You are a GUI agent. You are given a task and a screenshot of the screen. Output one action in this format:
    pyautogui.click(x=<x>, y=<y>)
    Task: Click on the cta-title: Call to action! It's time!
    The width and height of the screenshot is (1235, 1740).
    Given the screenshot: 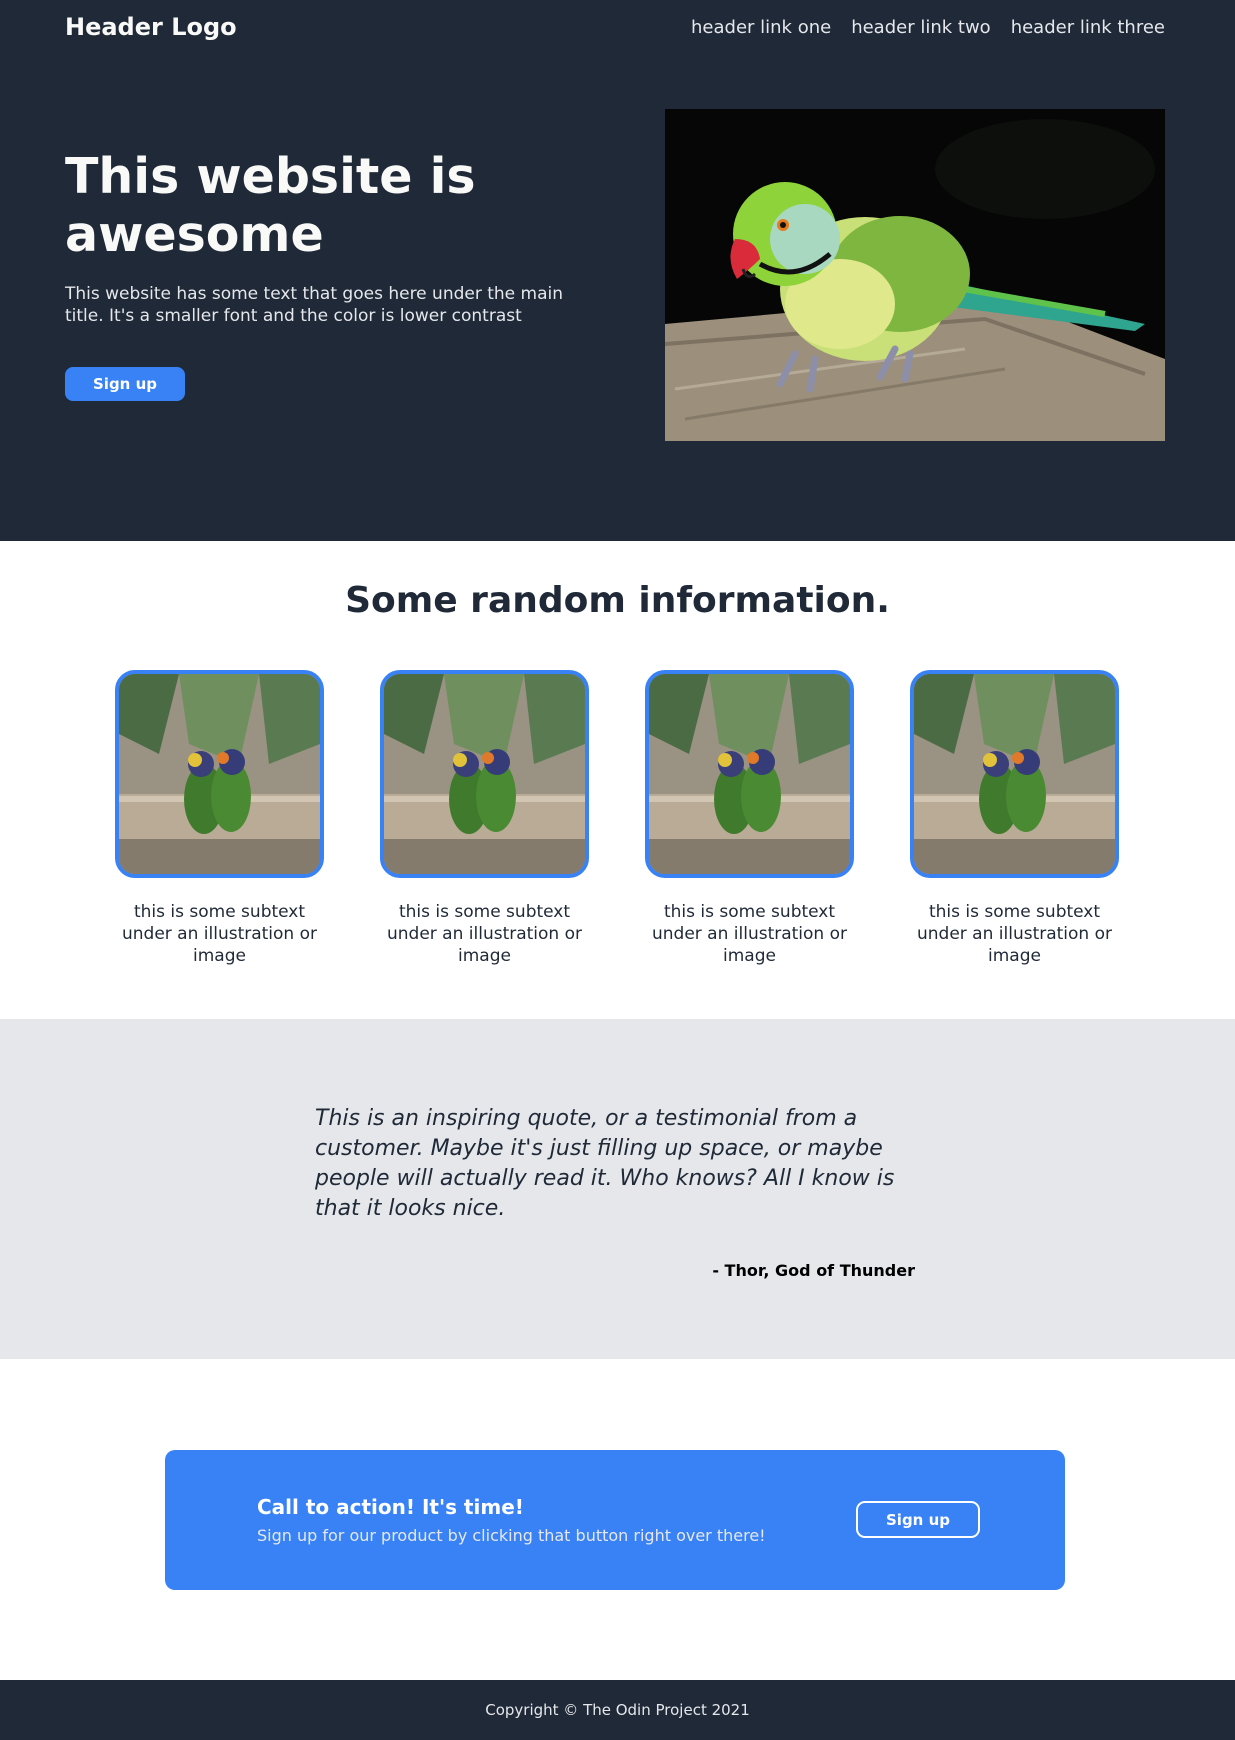 What is the action you would take?
    pyautogui.click(x=390, y=1507)
    